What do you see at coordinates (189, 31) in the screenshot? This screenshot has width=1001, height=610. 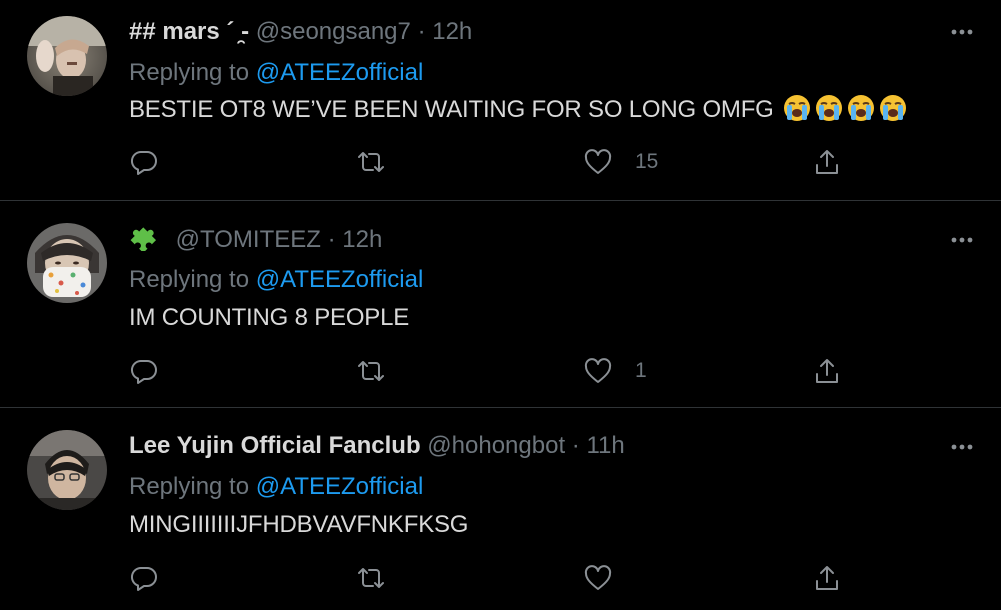 I see `display-name: ## mars ´ ̯-` at bounding box center [189, 31].